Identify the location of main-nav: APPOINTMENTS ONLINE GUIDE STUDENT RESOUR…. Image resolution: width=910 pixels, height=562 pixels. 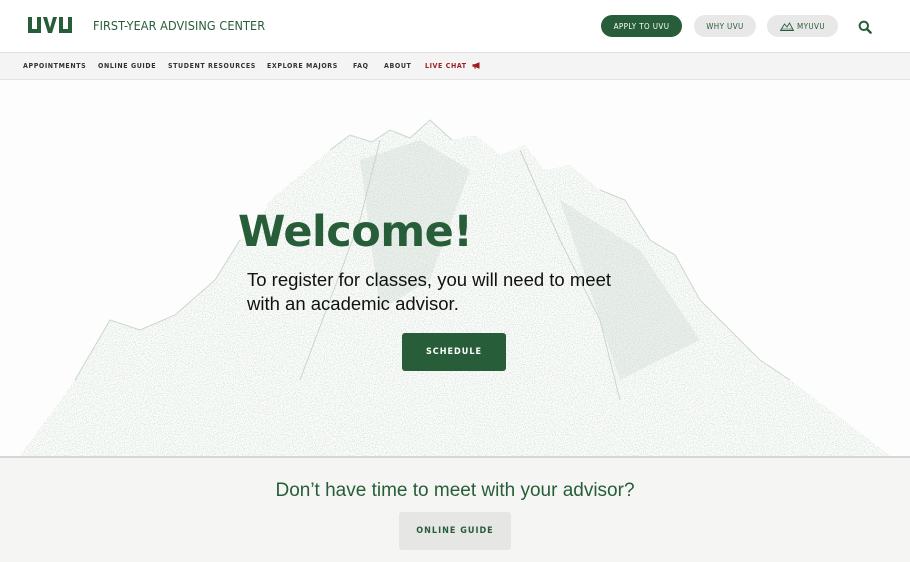
(455, 66).